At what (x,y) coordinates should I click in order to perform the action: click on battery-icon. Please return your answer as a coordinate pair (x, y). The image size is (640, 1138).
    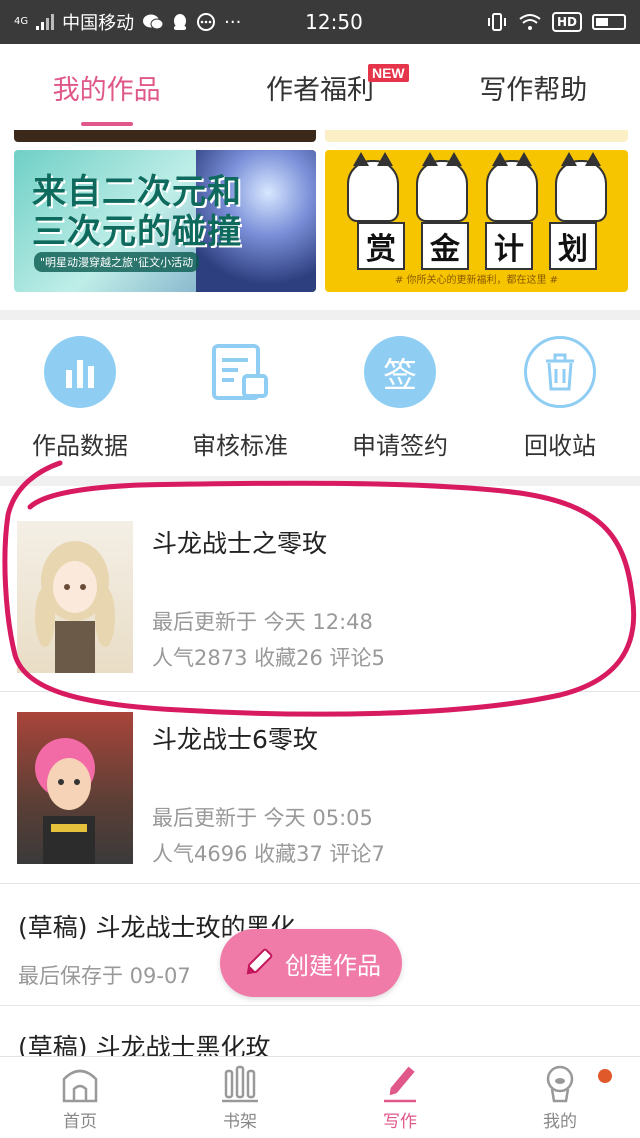
    Looking at the image, I should click on (609, 22).